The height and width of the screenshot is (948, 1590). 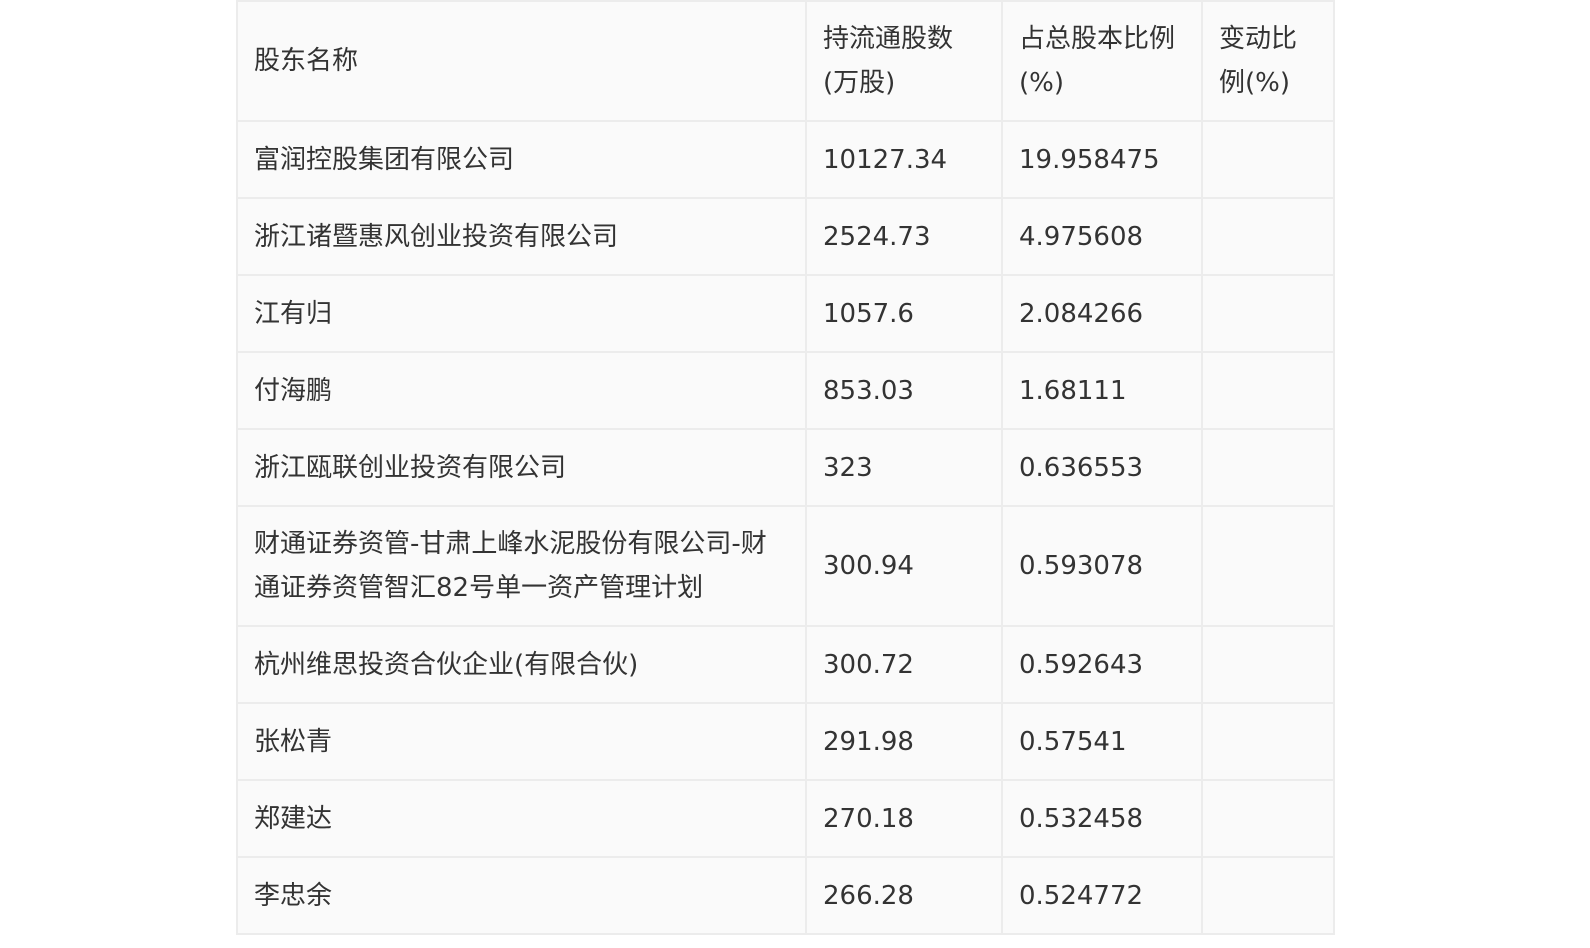 I want to click on table-row: 付海鹏 853.03 1.68111, so click(x=785, y=390).